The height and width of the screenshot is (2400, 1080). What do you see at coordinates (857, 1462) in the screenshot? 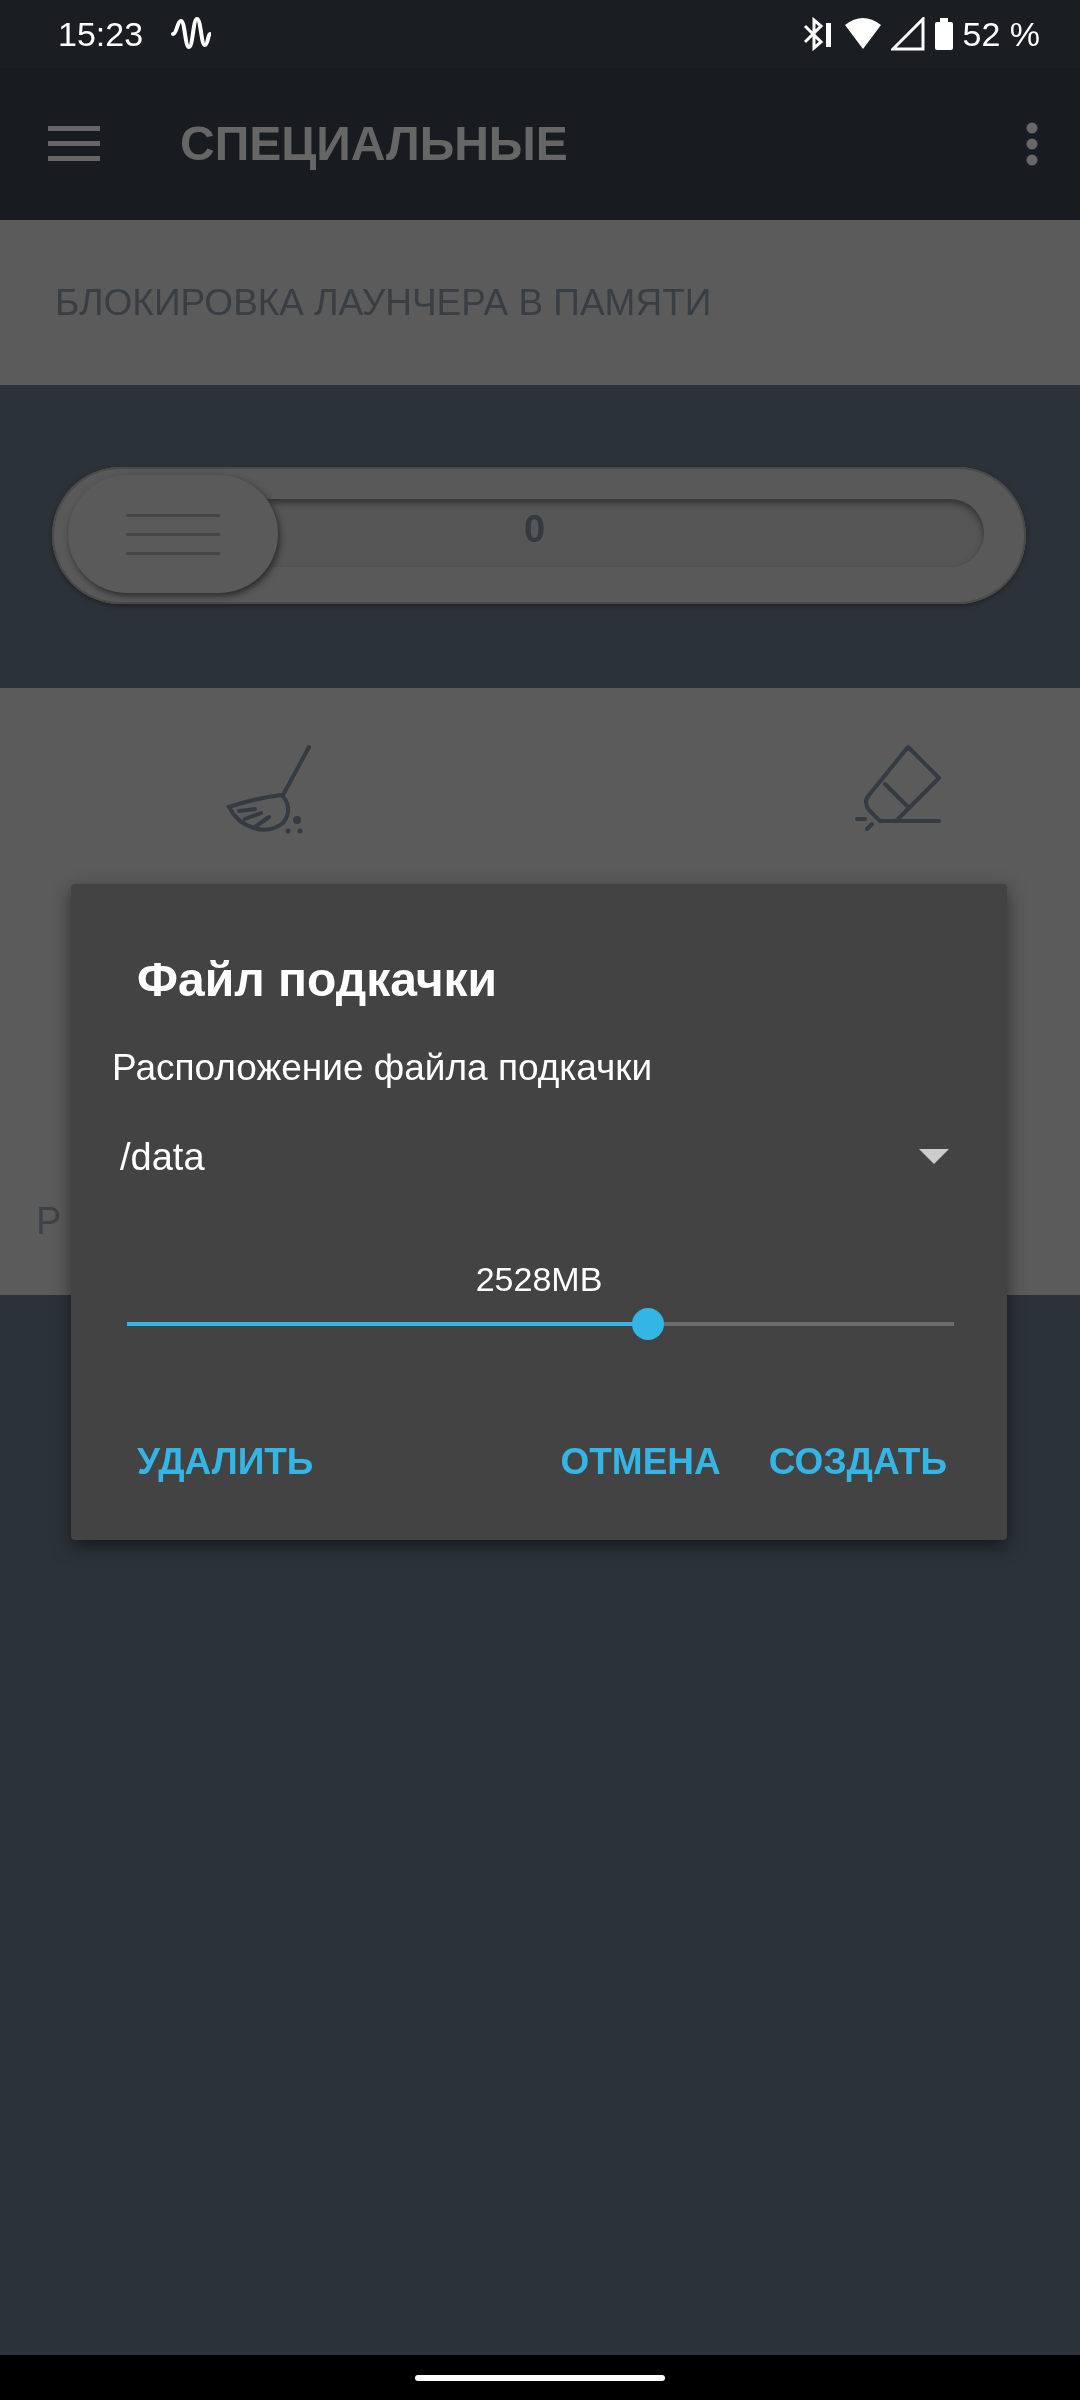
I see `dialog-button: СОЗДАТЬ` at bounding box center [857, 1462].